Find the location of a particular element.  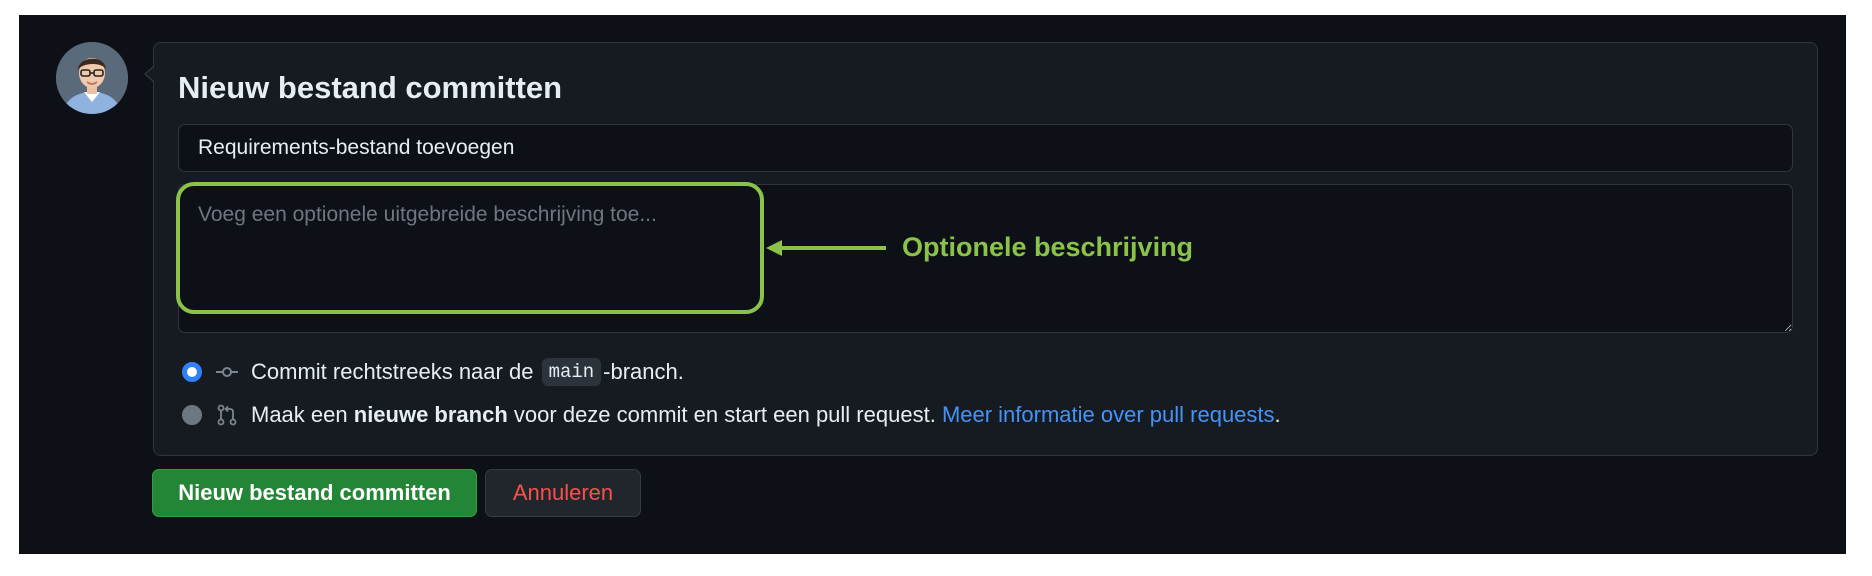

avatar is located at coordinates (92, 78).